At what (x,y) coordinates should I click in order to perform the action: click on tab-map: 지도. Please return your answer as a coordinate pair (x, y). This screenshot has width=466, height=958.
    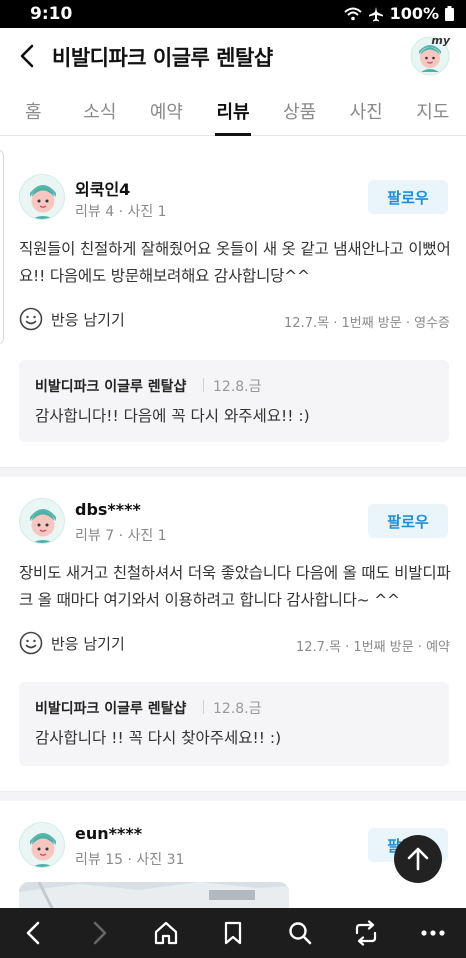
    Looking at the image, I should click on (432, 109).